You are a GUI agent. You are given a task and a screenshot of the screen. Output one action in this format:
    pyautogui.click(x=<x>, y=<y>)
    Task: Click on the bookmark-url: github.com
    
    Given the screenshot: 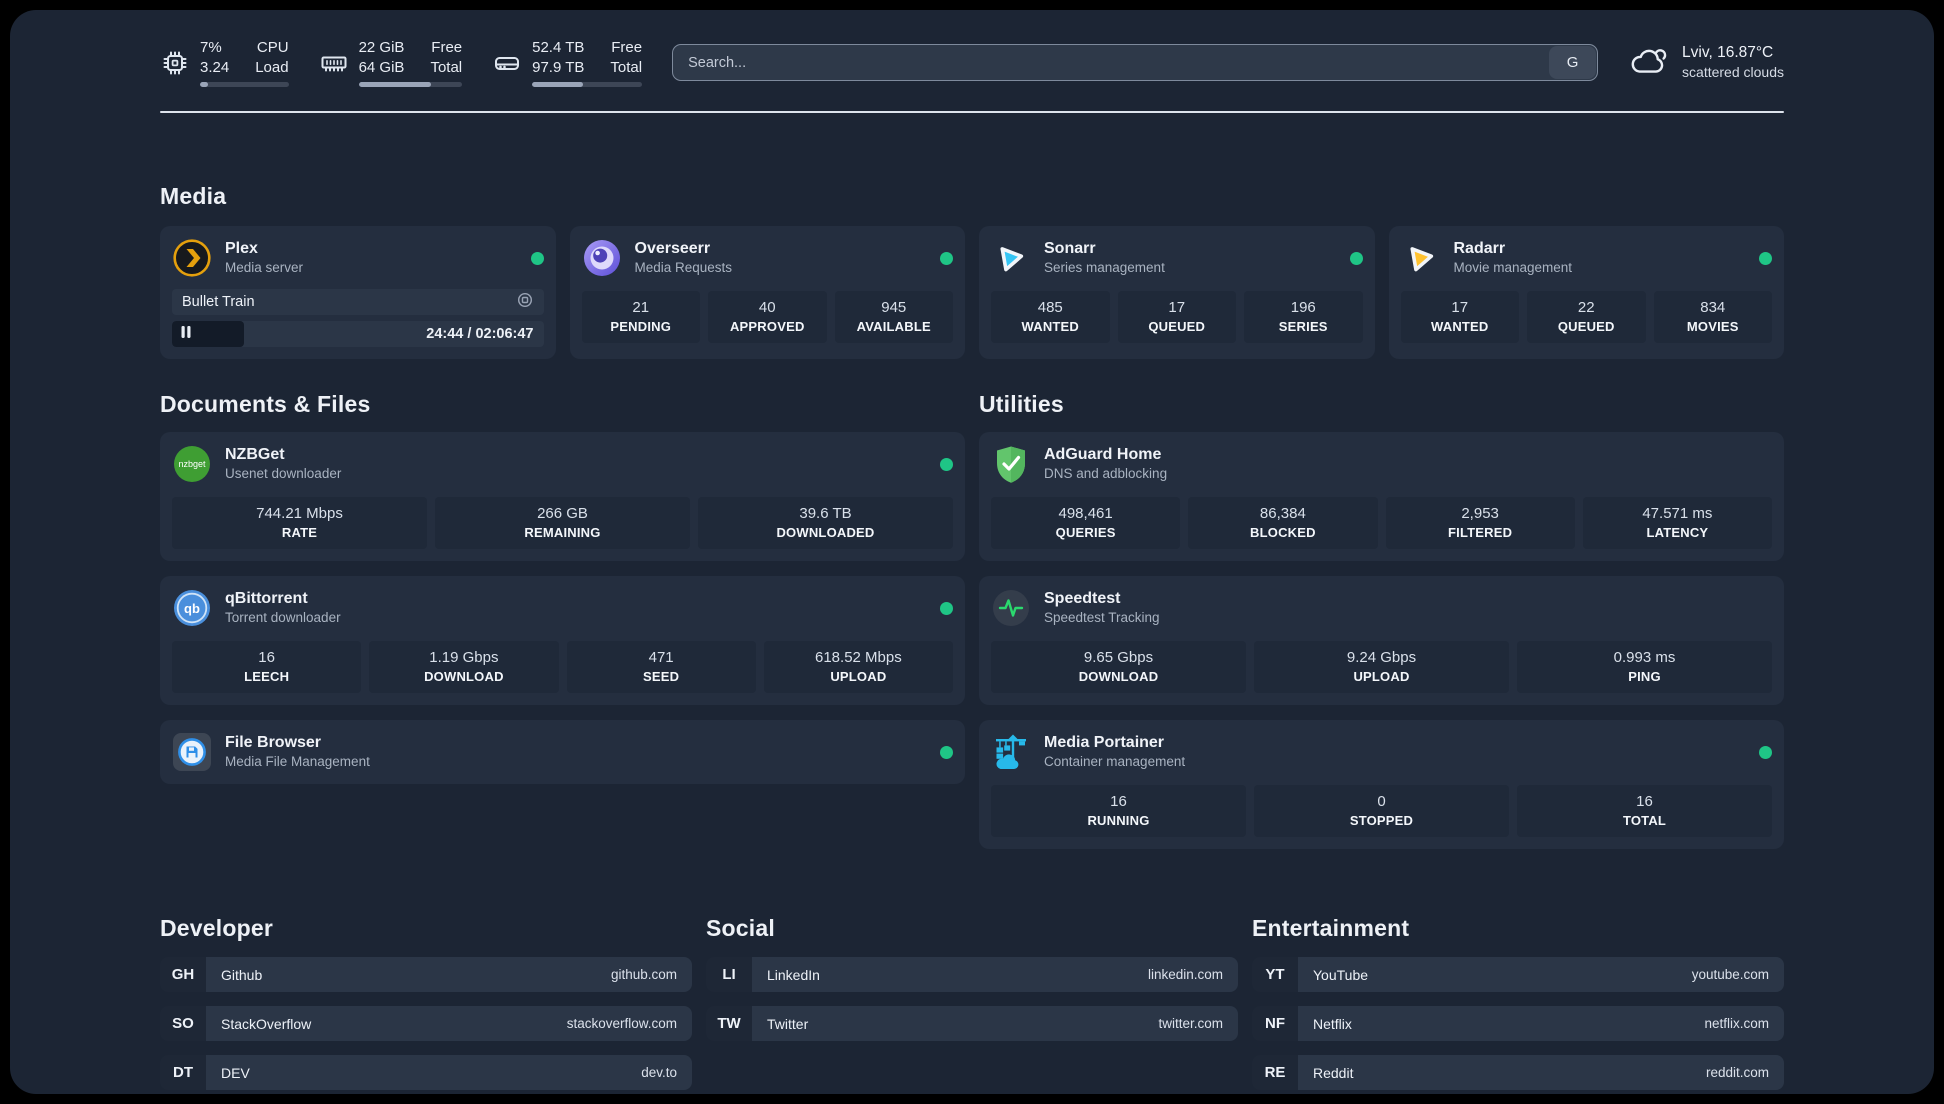 What is the action you would take?
    pyautogui.click(x=643, y=974)
    